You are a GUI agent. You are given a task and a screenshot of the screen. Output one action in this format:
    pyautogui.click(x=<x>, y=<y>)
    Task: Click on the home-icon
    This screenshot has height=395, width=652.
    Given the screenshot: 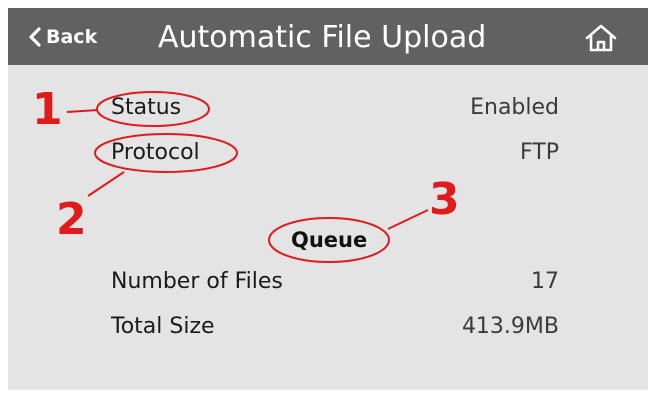 What is the action you would take?
    pyautogui.click(x=601, y=38)
    